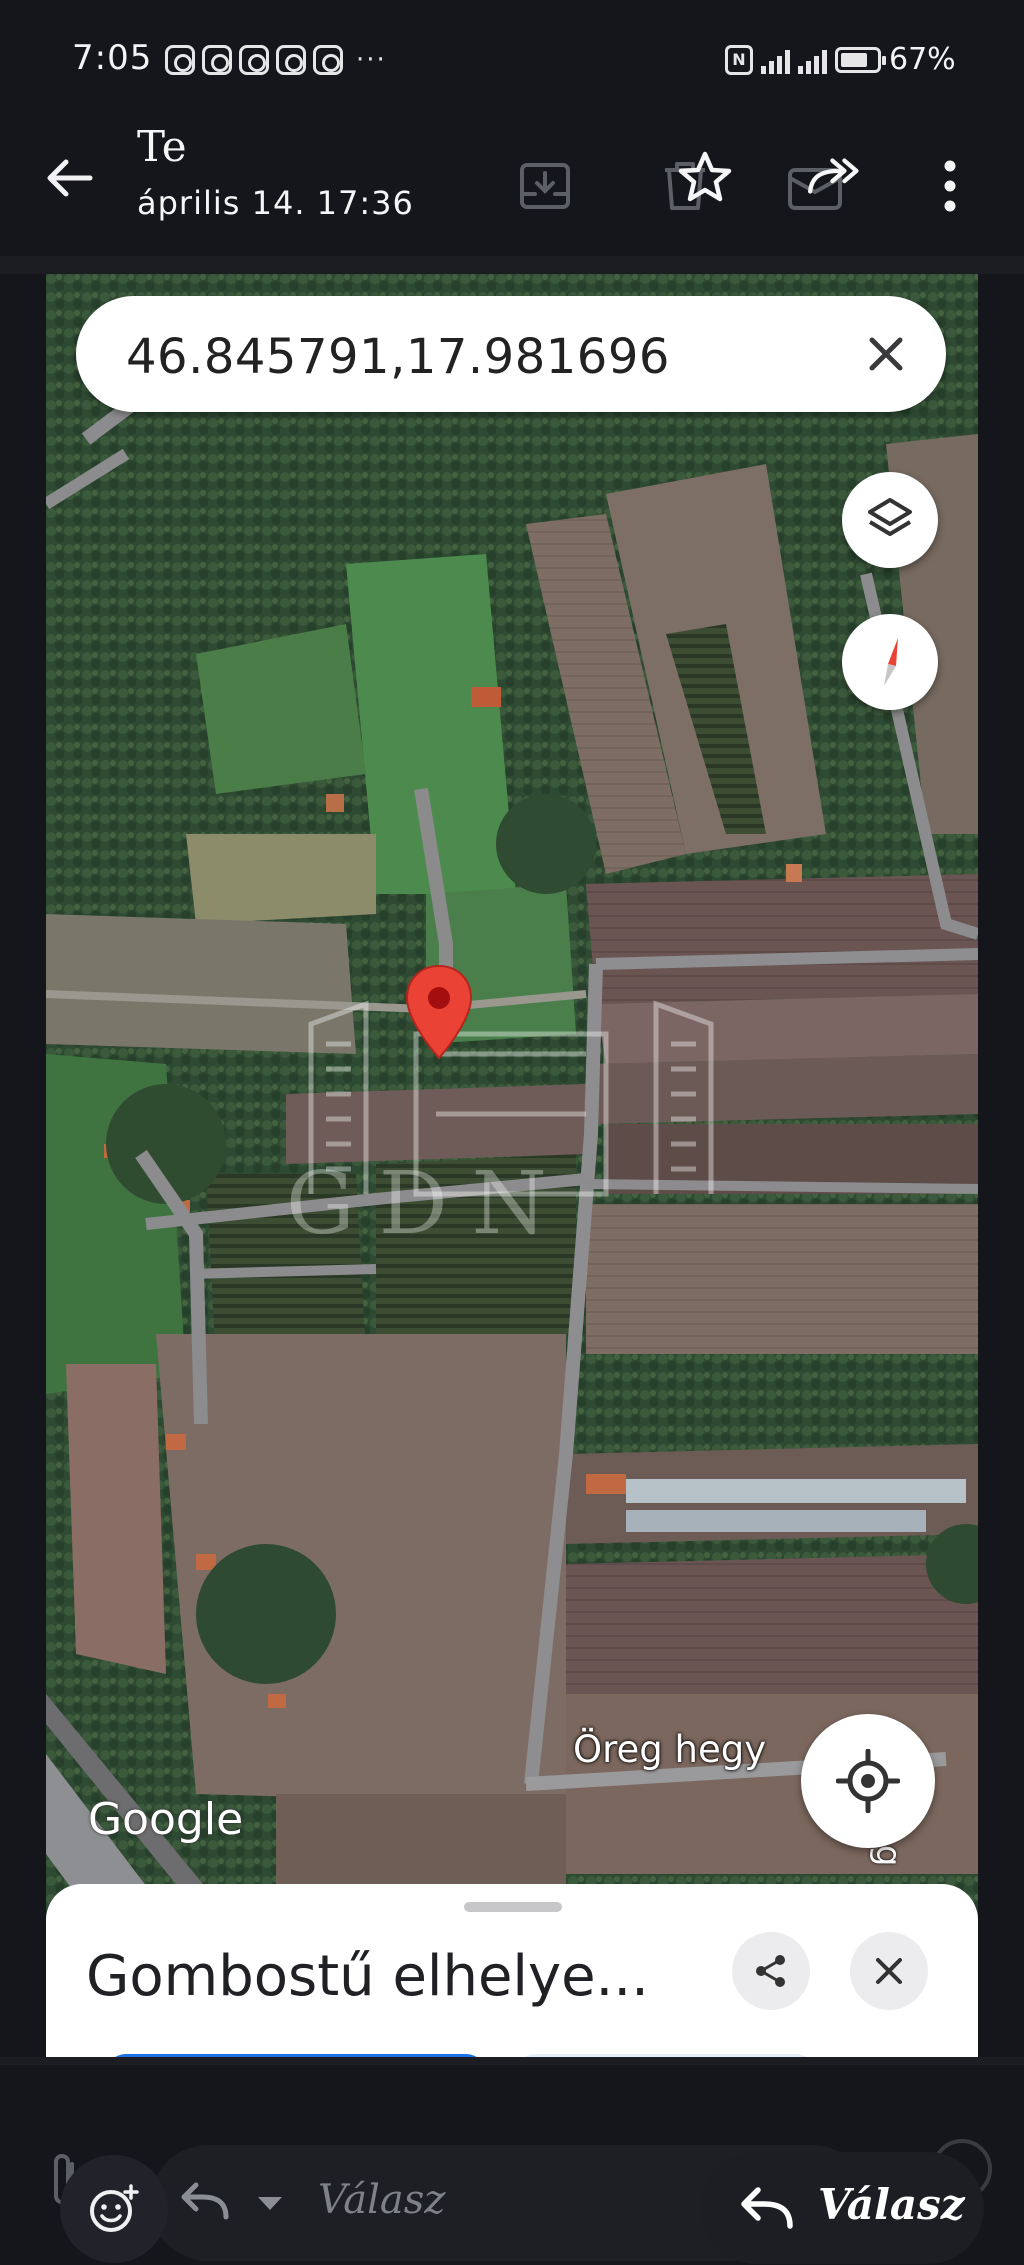 This screenshot has height=2265, width=1024. What do you see at coordinates (398, 357) in the screenshot?
I see `coordinates-text: 46.845791,17.981696` at bounding box center [398, 357].